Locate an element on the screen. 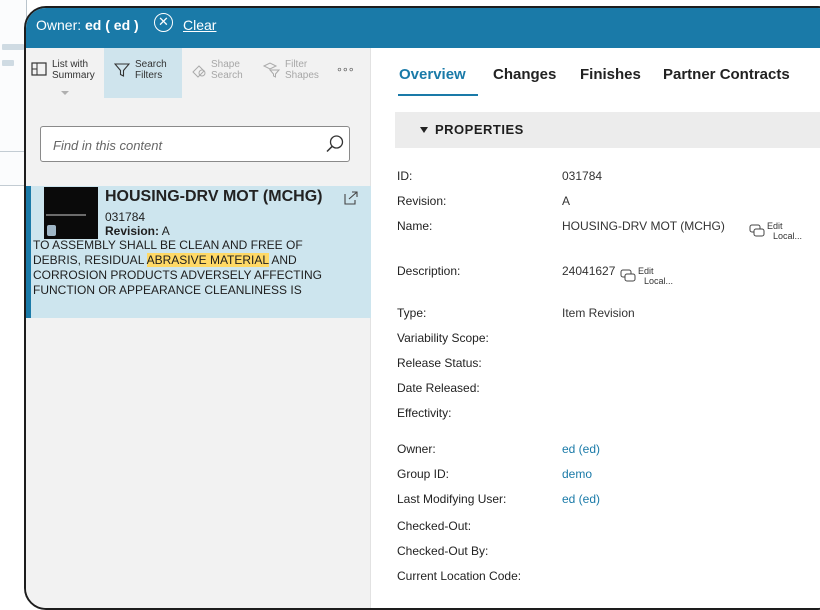 The height and width of the screenshot is (610, 820). active-tab-indicator is located at coordinates (438, 95).